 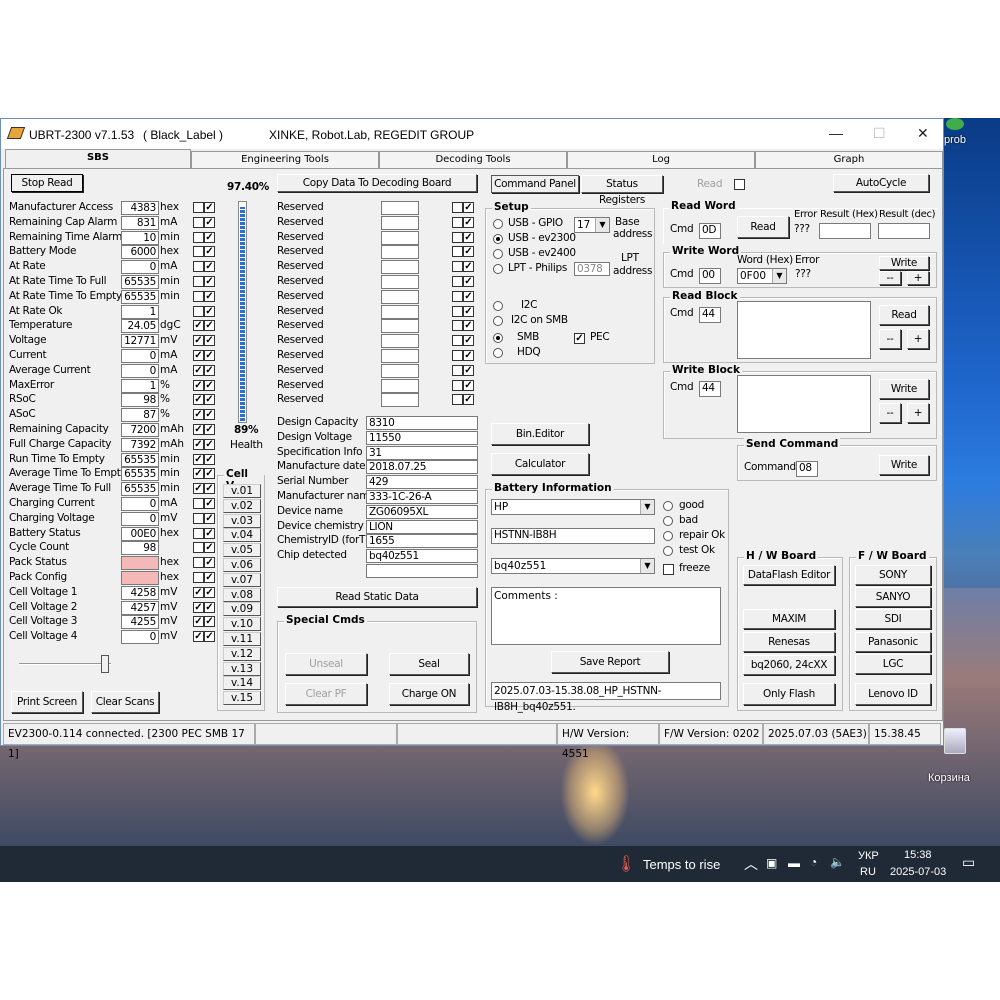 I want to click on write-block-button: Write, so click(x=904, y=389).